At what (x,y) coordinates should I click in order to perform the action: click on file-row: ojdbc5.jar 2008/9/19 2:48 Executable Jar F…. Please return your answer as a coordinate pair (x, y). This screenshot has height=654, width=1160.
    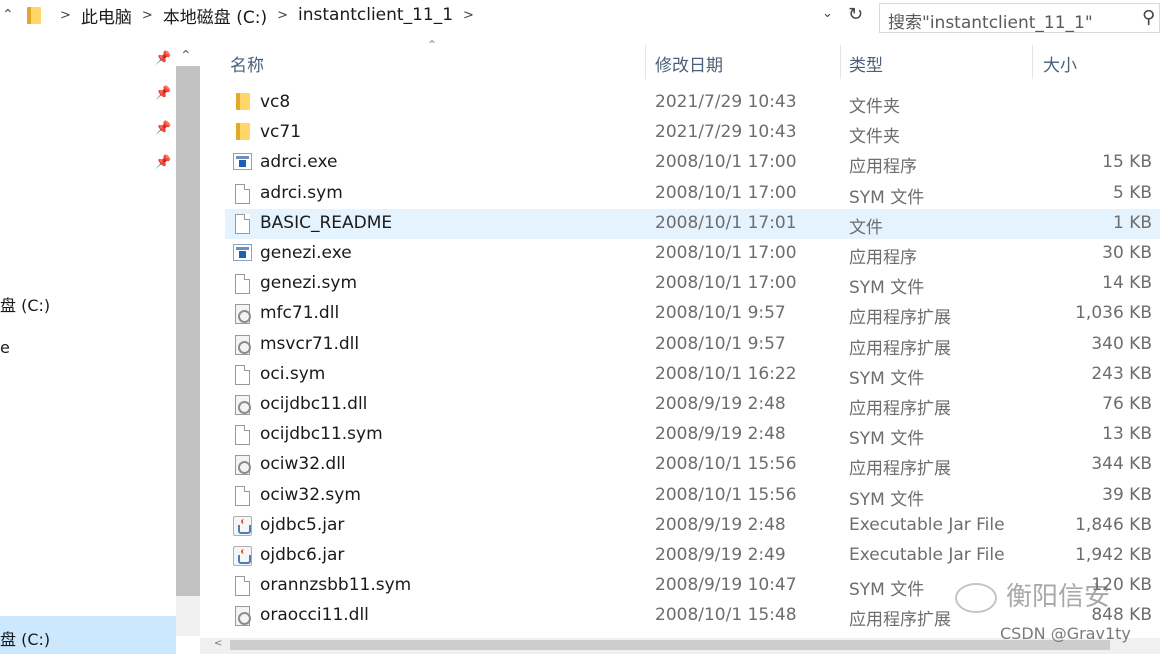
    Looking at the image, I should click on (692, 526).